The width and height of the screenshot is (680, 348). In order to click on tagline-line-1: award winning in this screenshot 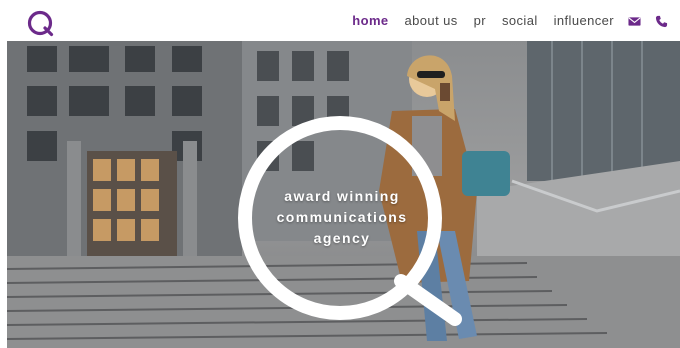, I will do `click(342, 196)`.